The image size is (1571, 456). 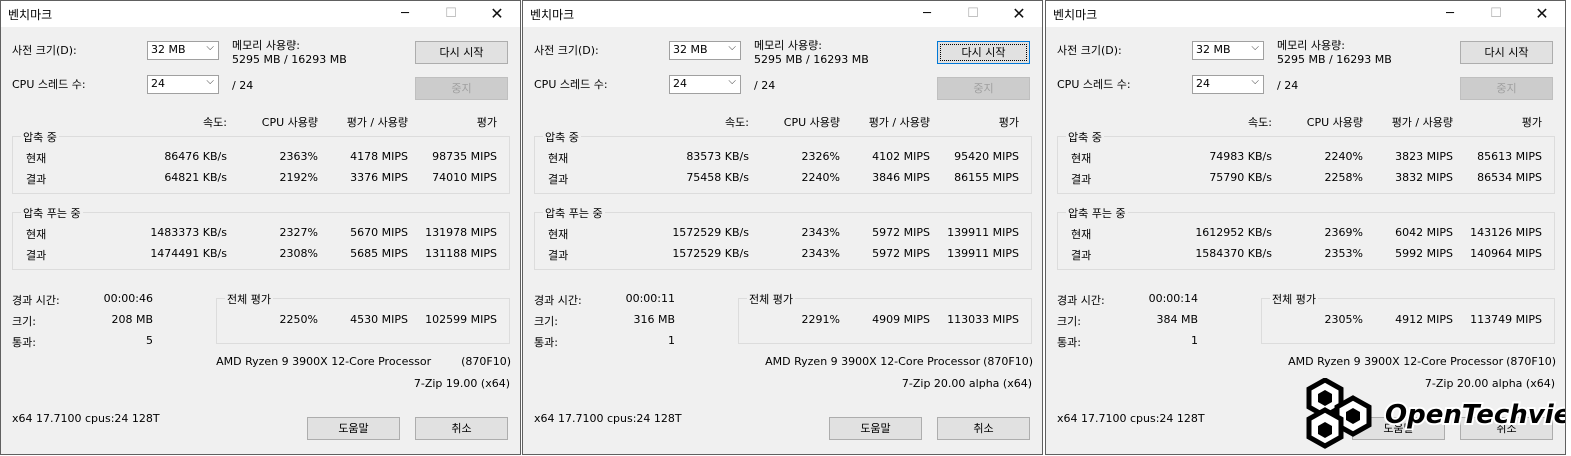 I want to click on title-bar: 벤치마크 ─ ☐ ✕, so click(x=782, y=14).